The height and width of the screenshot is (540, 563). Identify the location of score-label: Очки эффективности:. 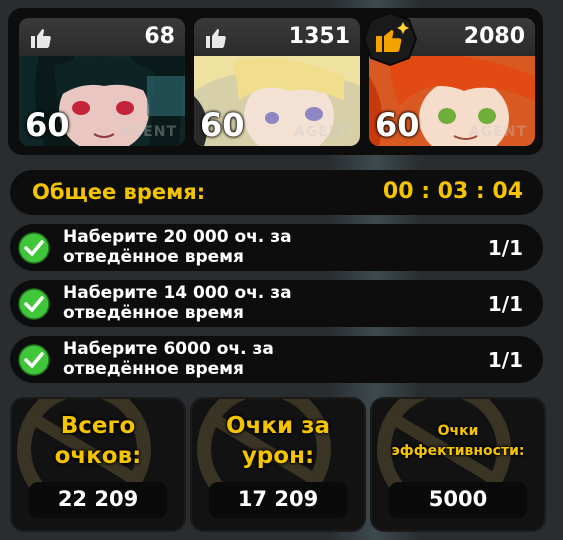
(458, 441).